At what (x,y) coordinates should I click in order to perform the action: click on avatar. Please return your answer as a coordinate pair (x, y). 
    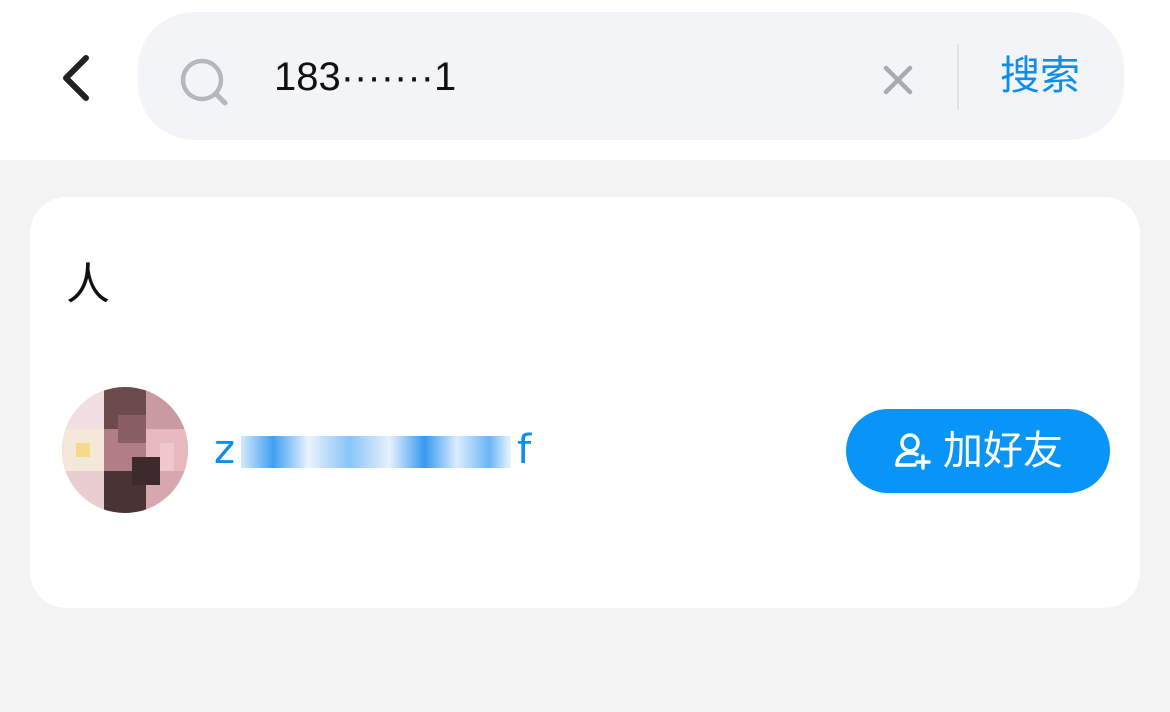
    Looking at the image, I should click on (125, 450).